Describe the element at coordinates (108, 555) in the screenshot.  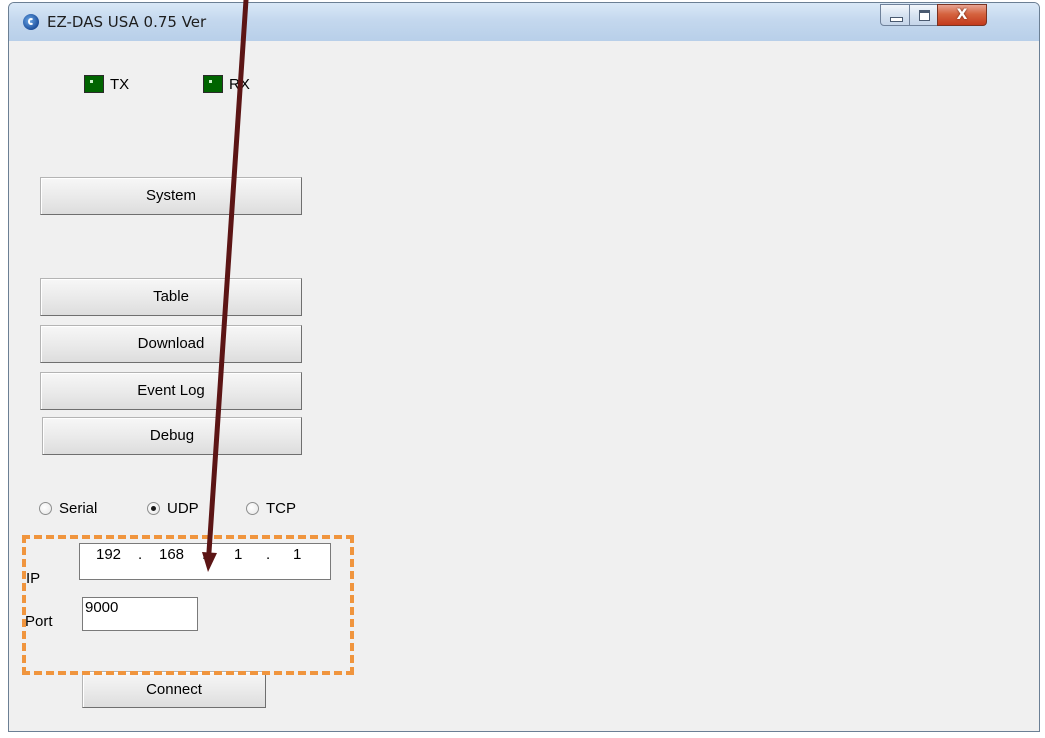
I see `ip-octet-1: 192` at that location.